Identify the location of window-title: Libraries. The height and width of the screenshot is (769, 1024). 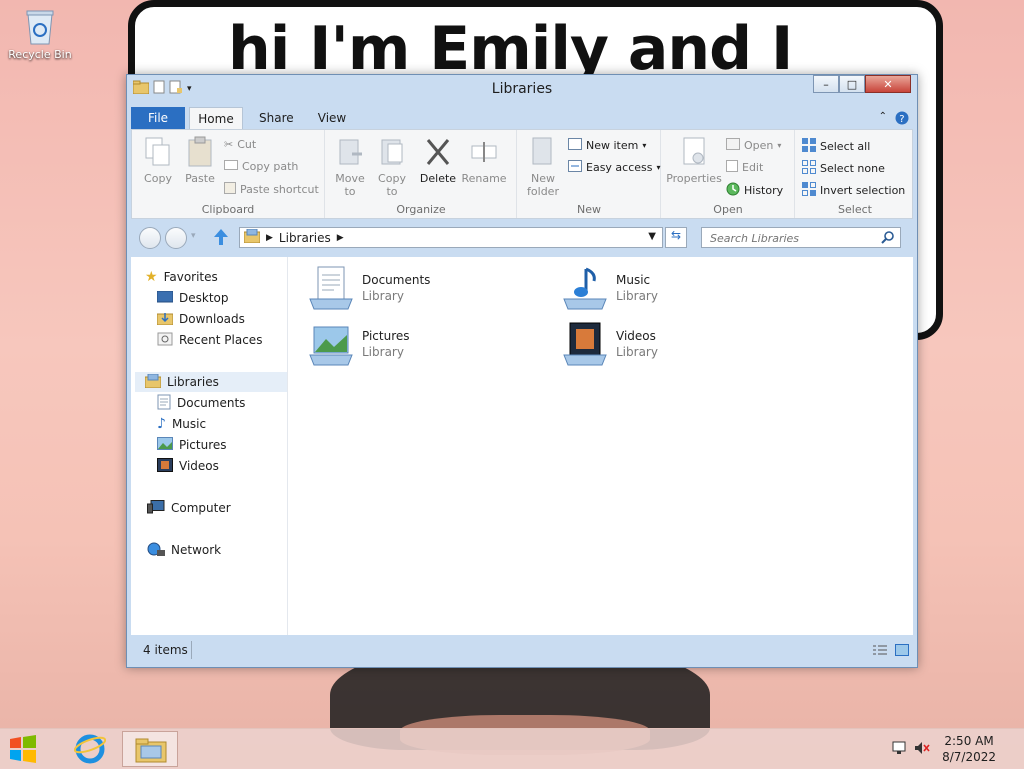
(522, 89).